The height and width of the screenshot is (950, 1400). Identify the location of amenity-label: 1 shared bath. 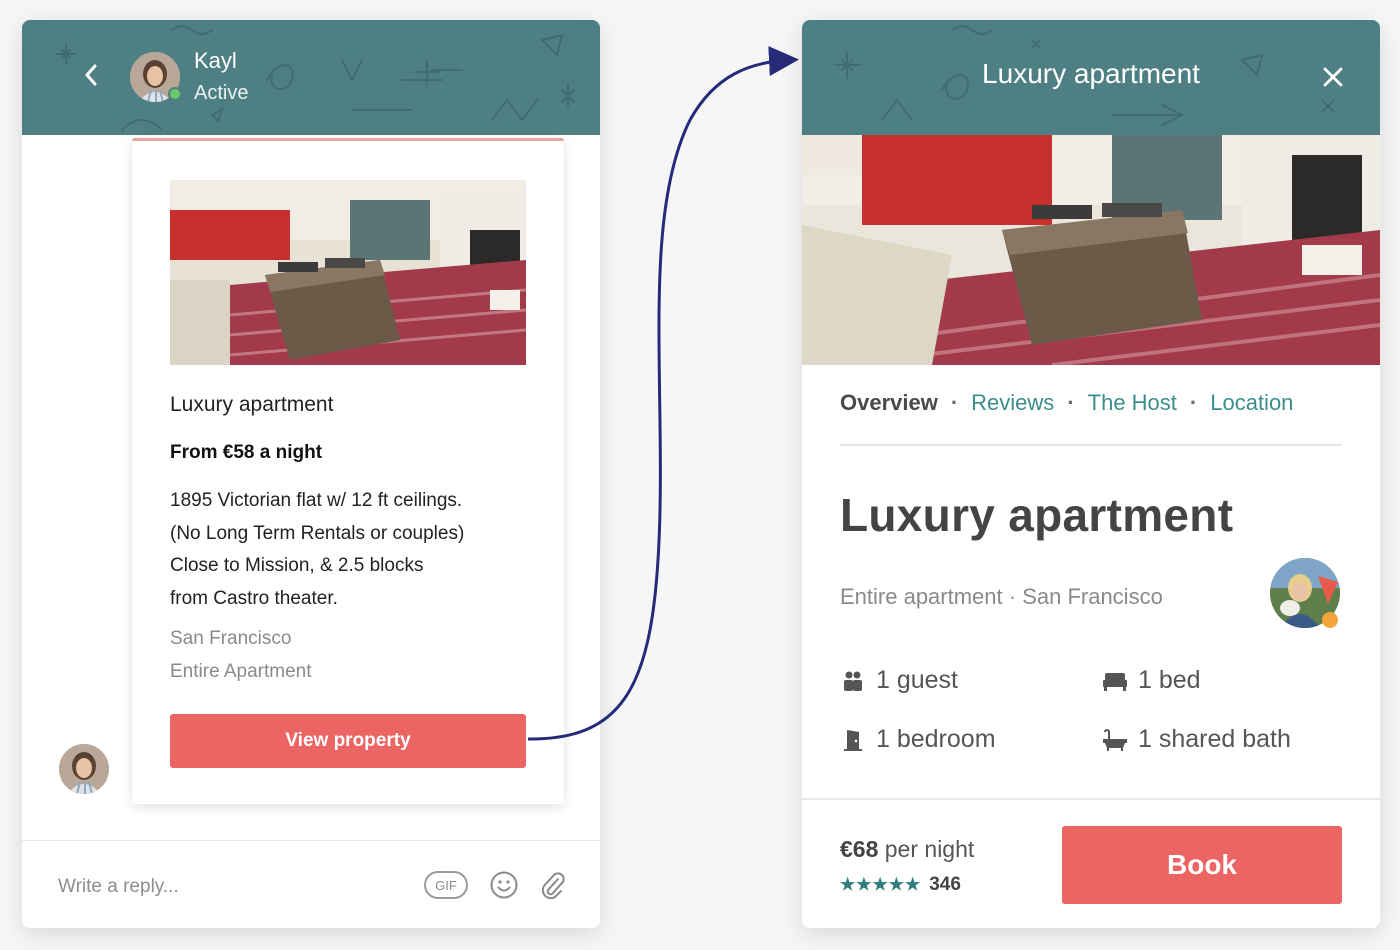
(1214, 739).